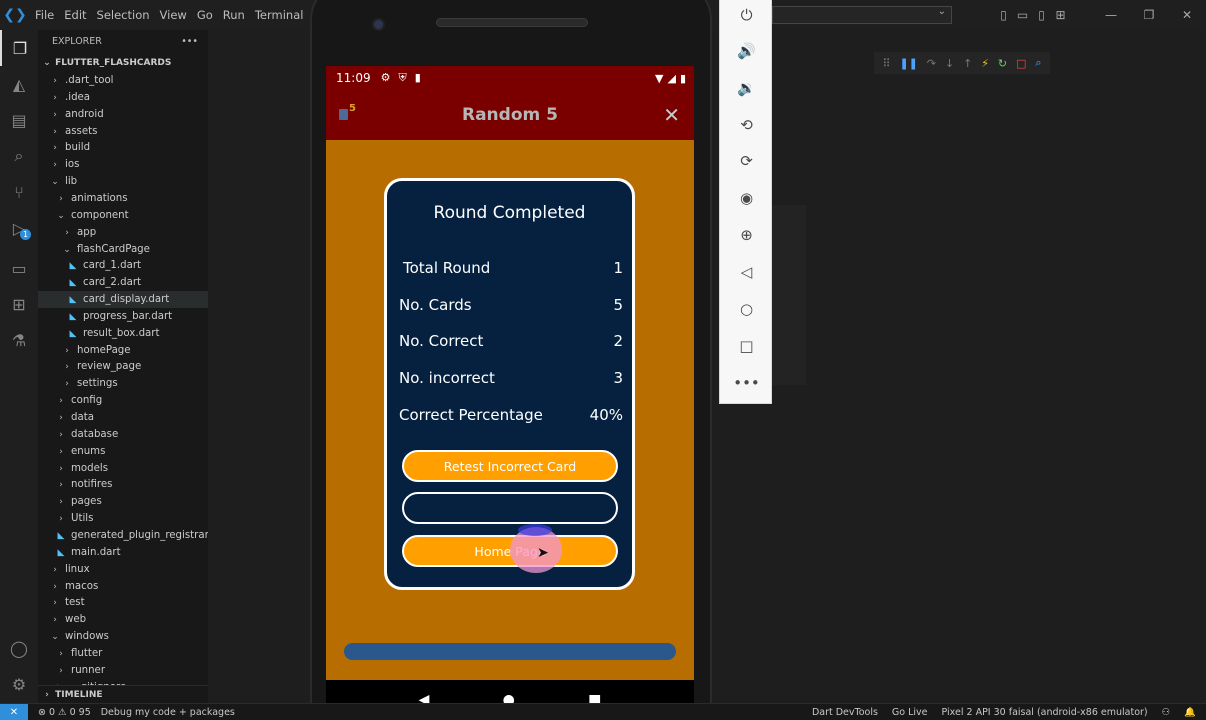 The height and width of the screenshot is (720, 1206). What do you see at coordinates (510, 508) in the screenshot?
I see `blank-button` at bounding box center [510, 508].